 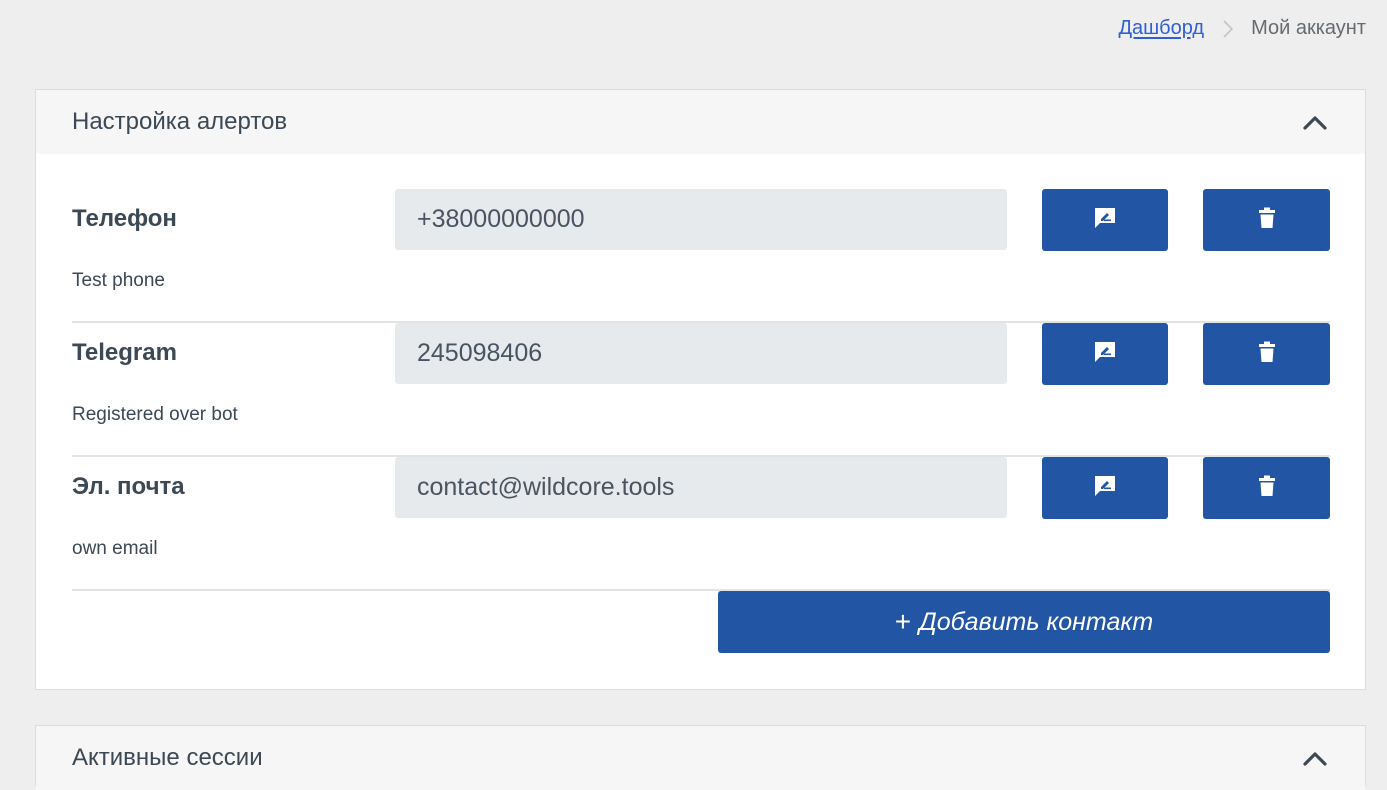 I want to click on sessions-card-header: Активные сессии, so click(x=700, y=758).